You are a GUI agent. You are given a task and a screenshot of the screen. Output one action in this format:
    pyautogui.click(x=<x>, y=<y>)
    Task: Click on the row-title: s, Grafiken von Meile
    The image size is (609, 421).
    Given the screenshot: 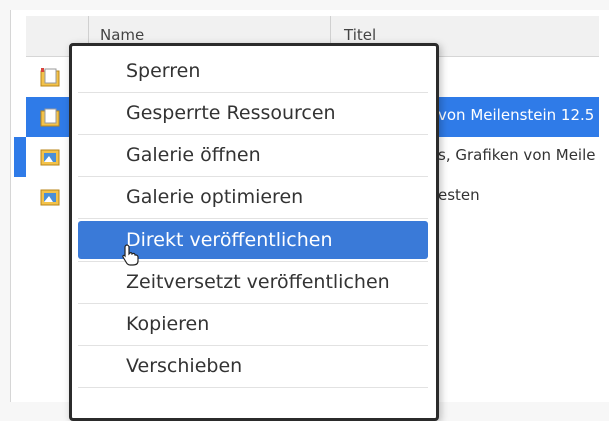 What is the action you would take?
    pyautogui.click(x=517, y=155)
    